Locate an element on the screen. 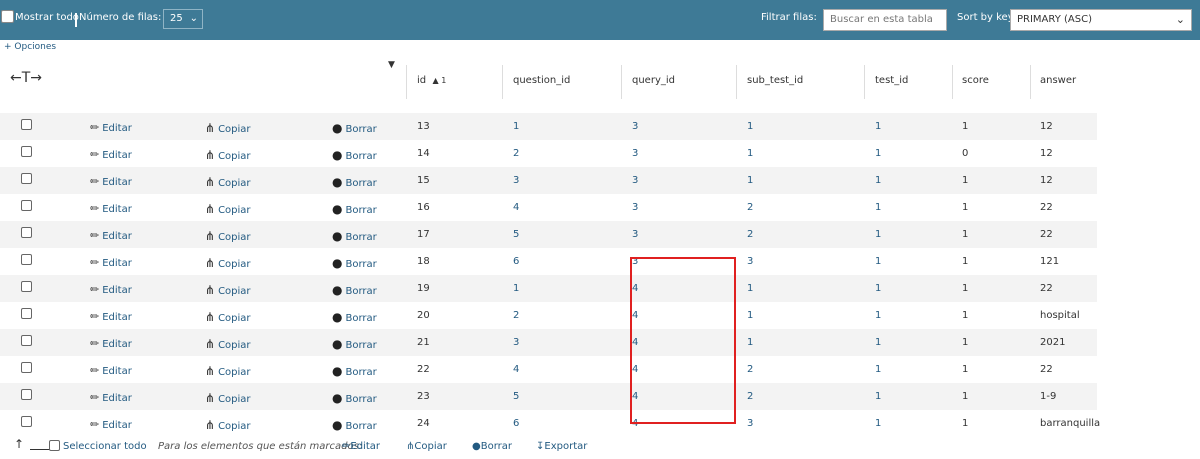 The width and height of the screenshot is (1200, 459). bulk-edit-button: ✏Editar is located at coordinates (361, 446).